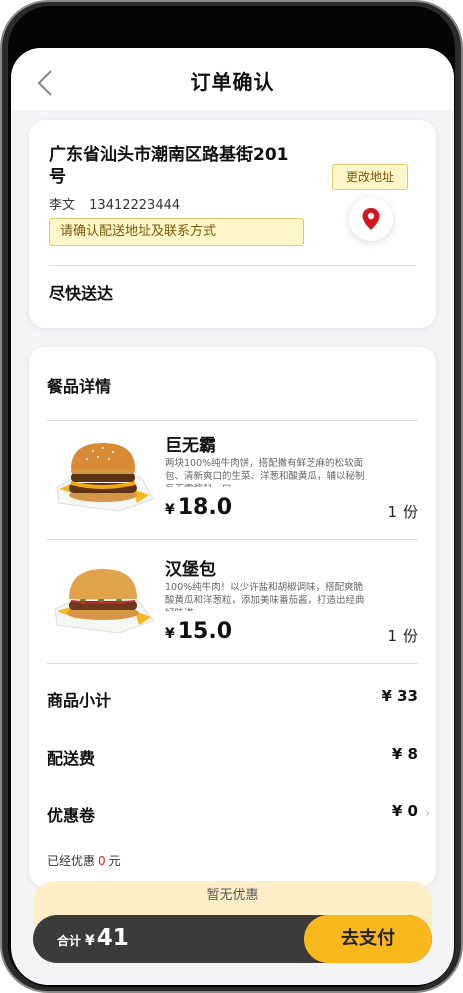  I want to click on product-name: 巨无霸, so click(190, 446).